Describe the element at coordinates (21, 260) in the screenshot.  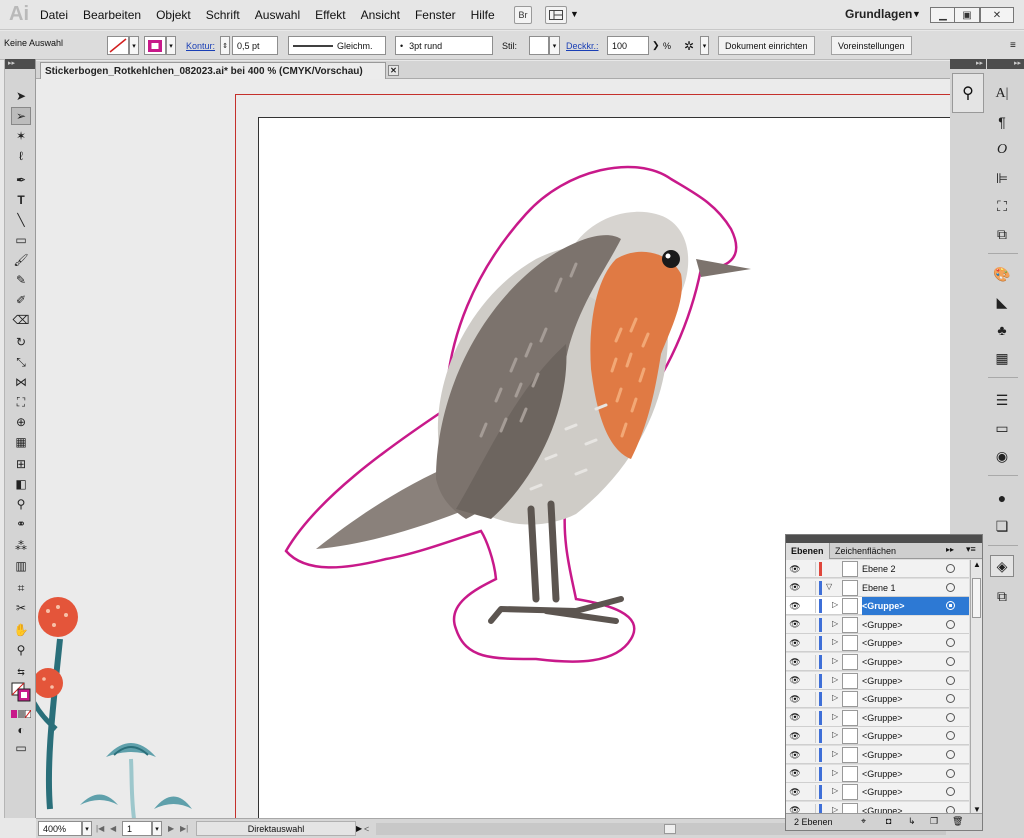
I see `paintbrush-tool-icon: 🖌` at that location.